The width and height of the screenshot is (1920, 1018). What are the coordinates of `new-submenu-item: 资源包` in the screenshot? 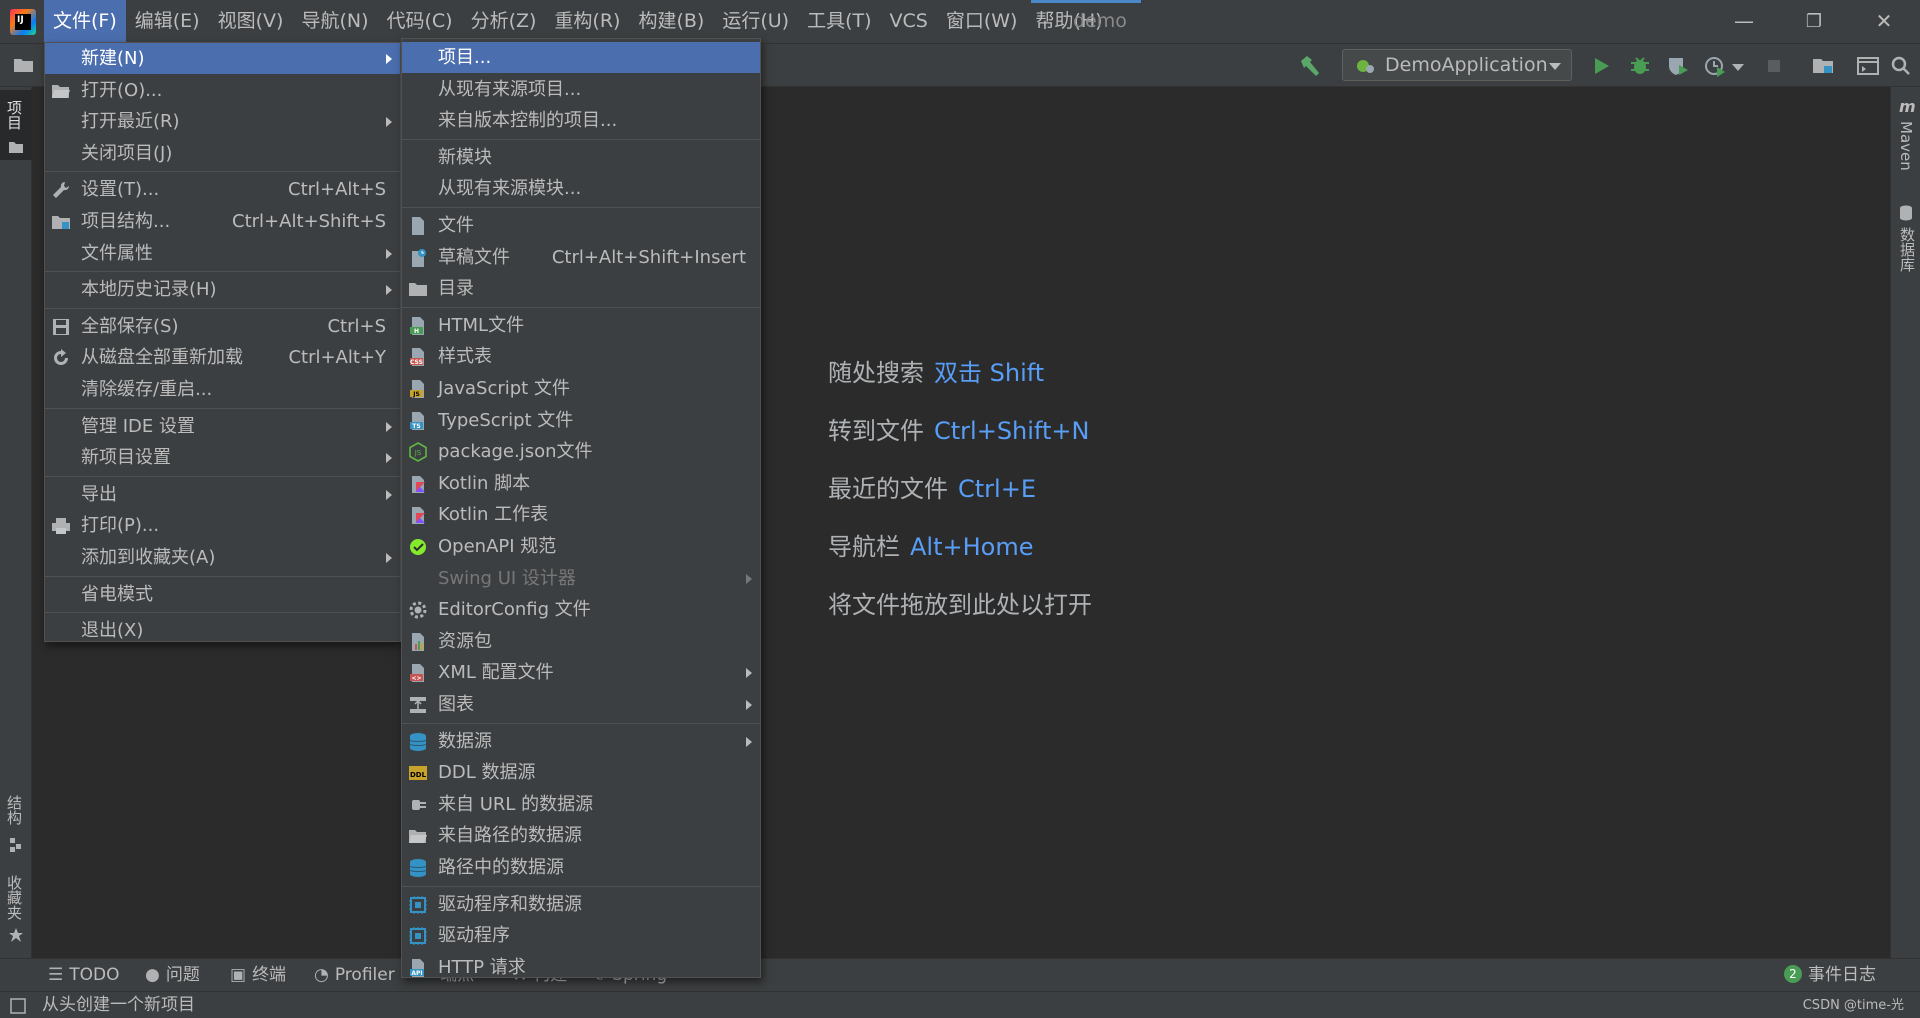 It's located at (581, 641).